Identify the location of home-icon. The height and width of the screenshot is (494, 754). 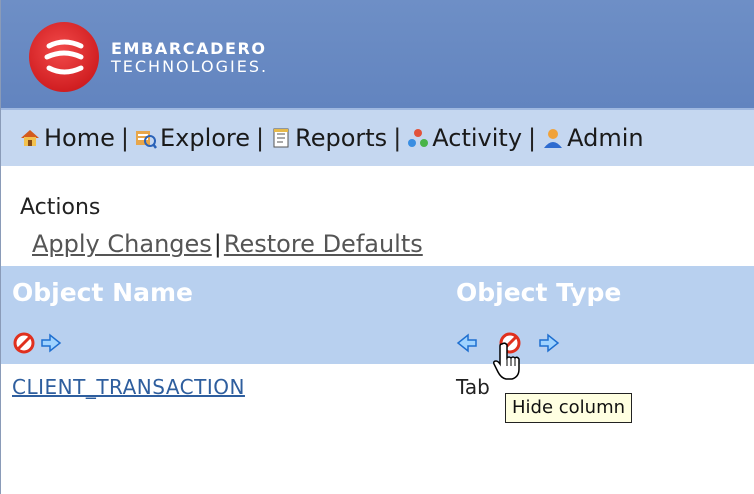
(30, 138).